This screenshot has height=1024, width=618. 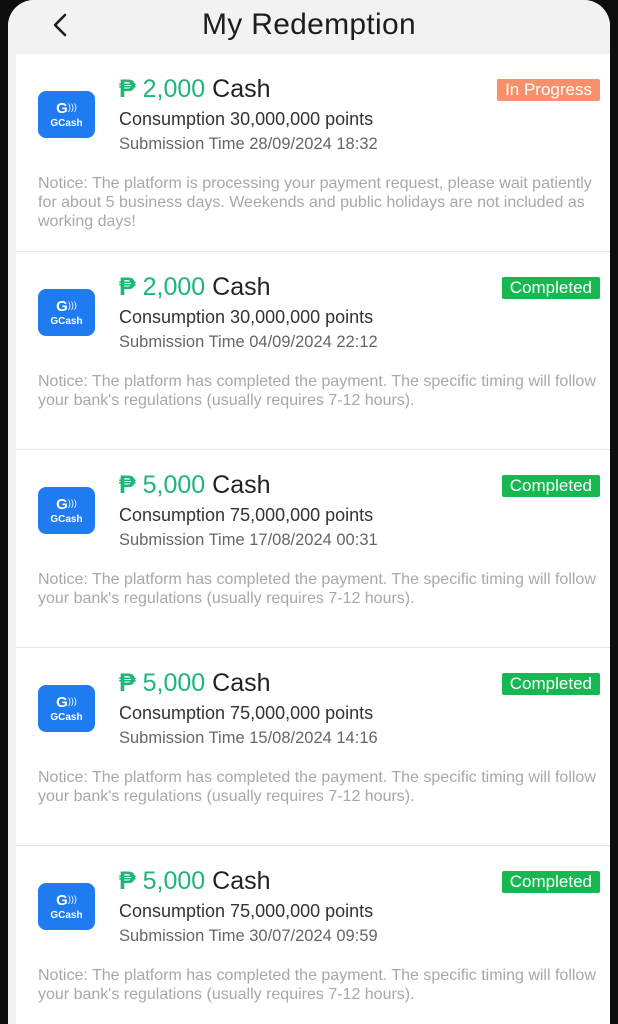 What do you see at coordinates (248, 144) in the screenshot?
I see `submission-time: Submission Time 28/09/2024 18:32` at bounding box center [248, 144].